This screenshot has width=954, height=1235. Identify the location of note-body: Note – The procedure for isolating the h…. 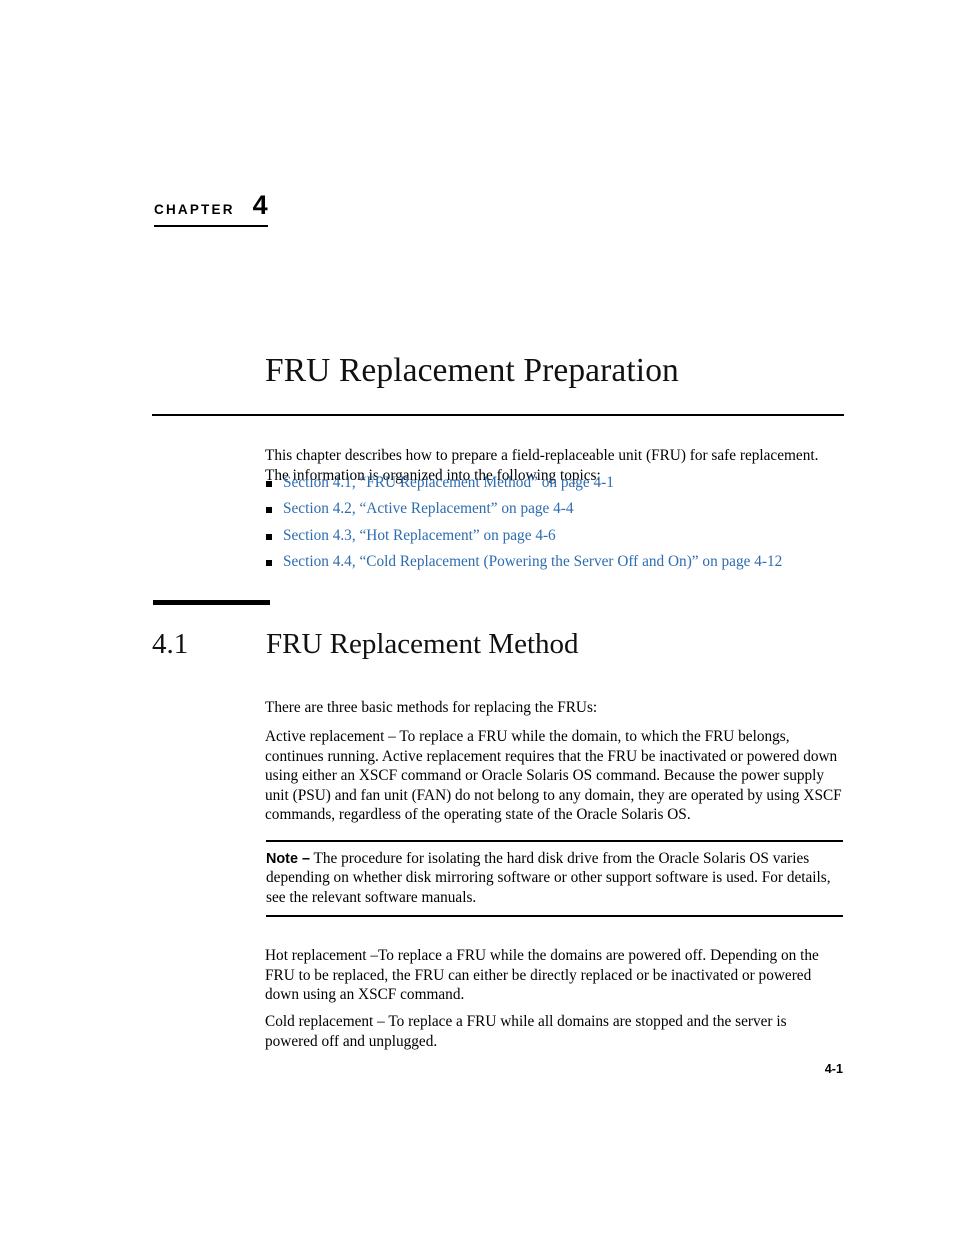
(554, 879).